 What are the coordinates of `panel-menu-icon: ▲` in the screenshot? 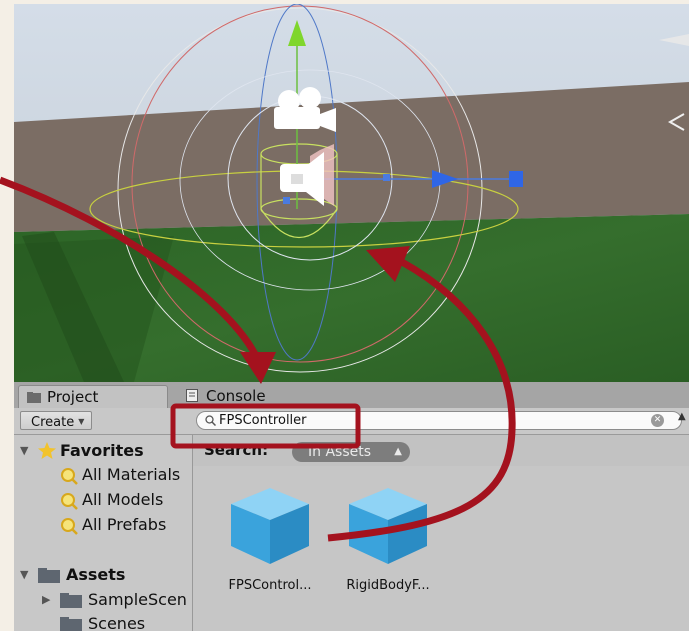 It's located at (683, 420).